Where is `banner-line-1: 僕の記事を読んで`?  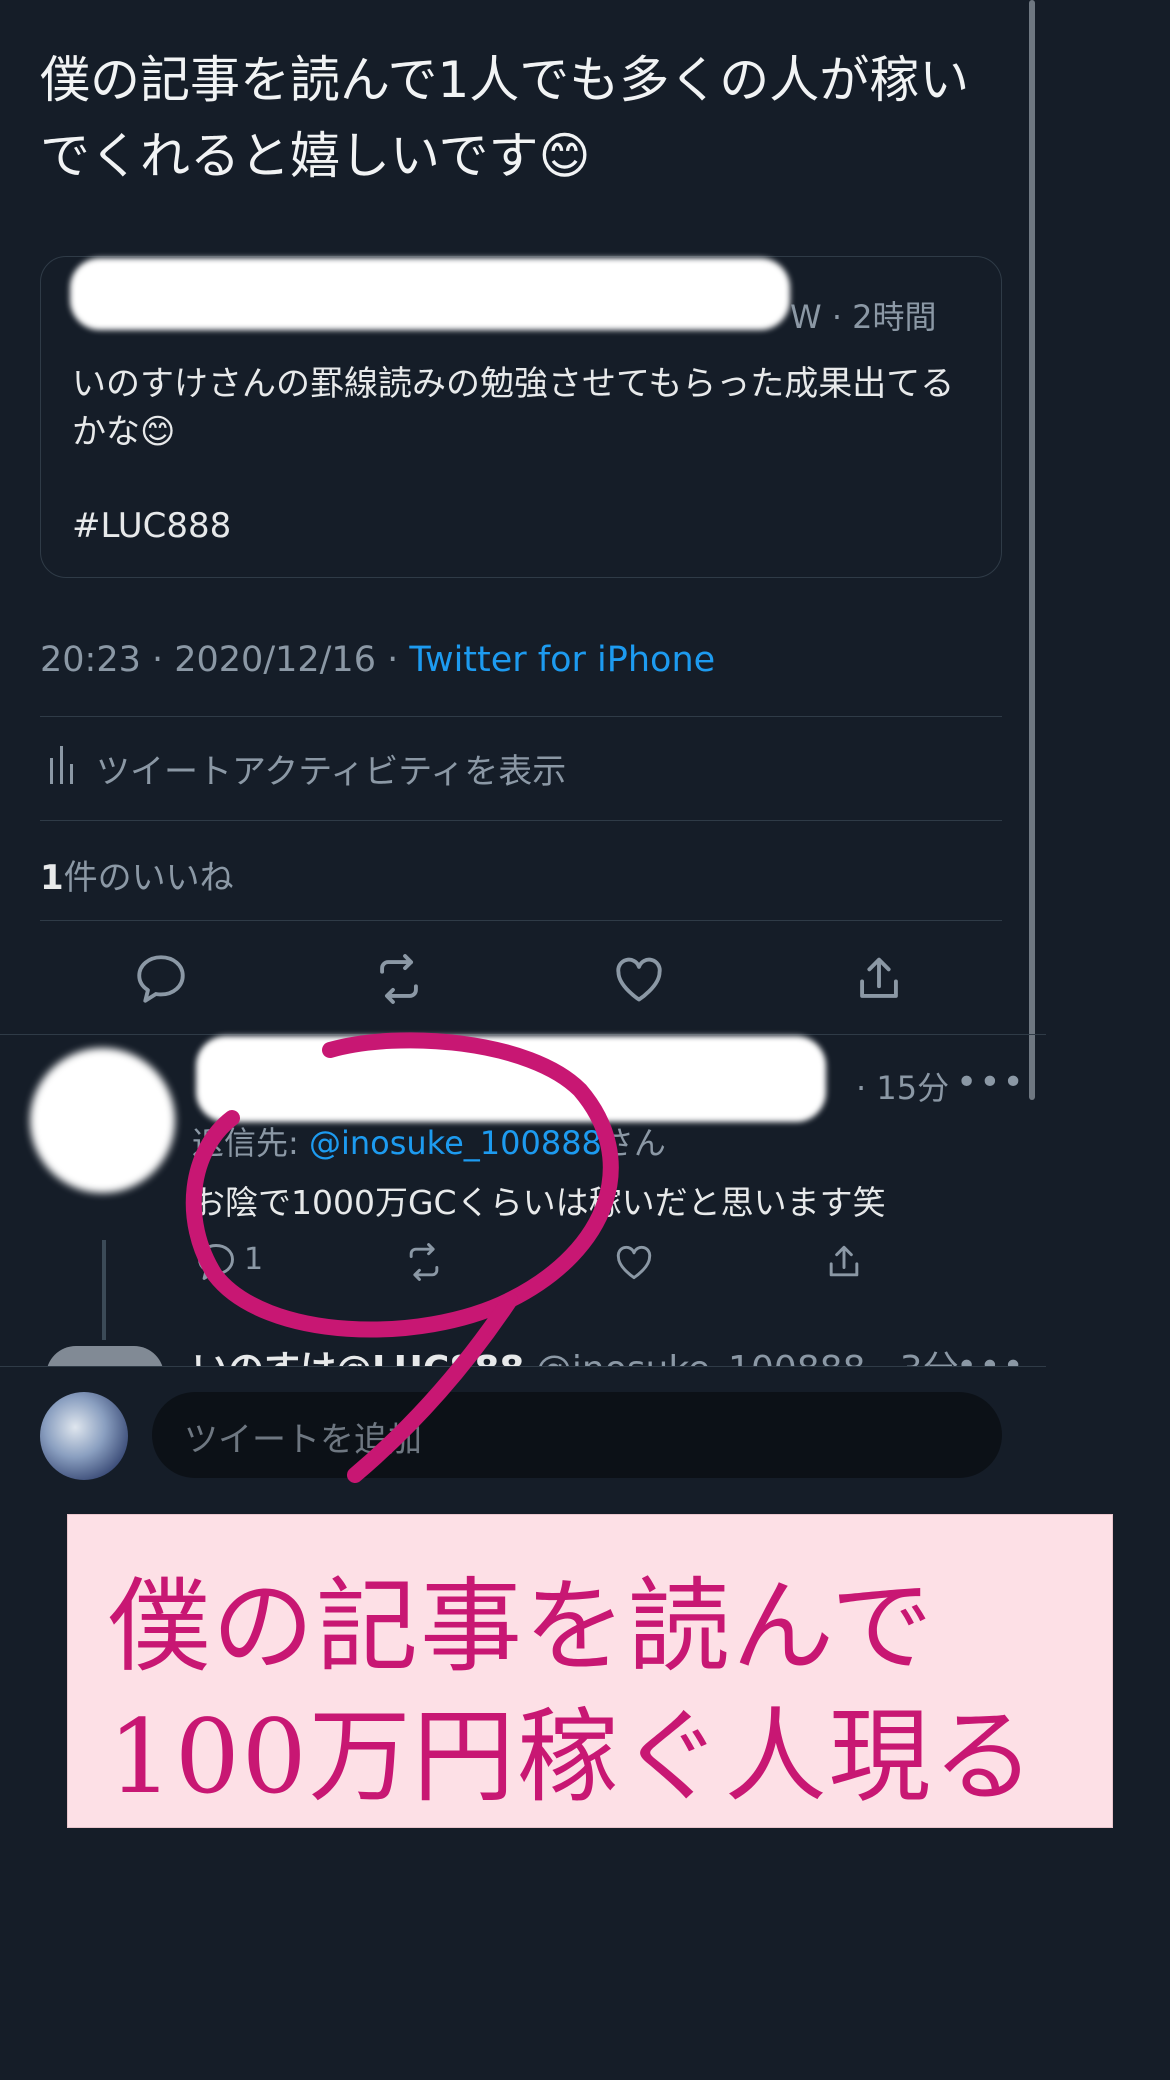 banner-line-1: 僕の記事を読んで is located at coordinates (521, 1627).